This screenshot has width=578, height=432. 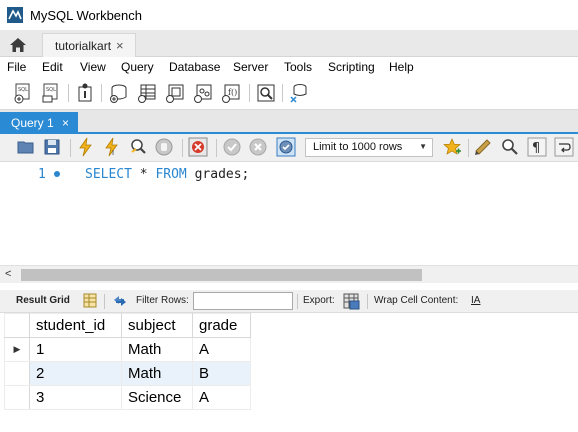 What do you see at coordinates (93, 67) in the screenshot?
I see `menu-view: View` at bounding box center [93, 67].